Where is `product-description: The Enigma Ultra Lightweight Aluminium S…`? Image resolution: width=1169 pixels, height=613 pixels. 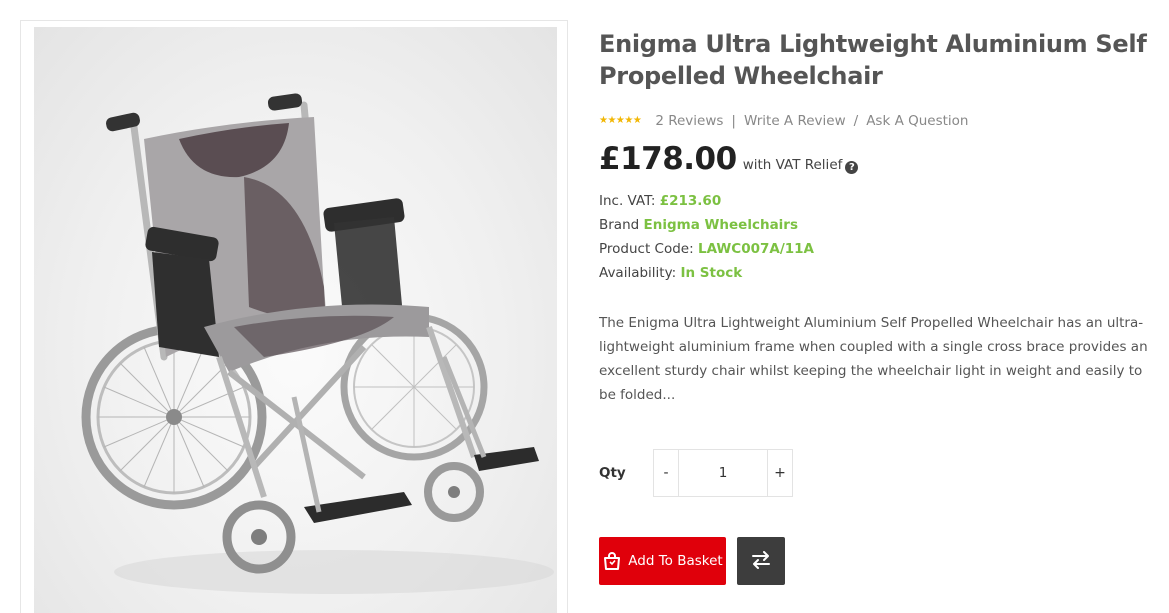
product-description: The Enigma Ultra Lightweight Aluminium S… is located at coordinates (873, 359).